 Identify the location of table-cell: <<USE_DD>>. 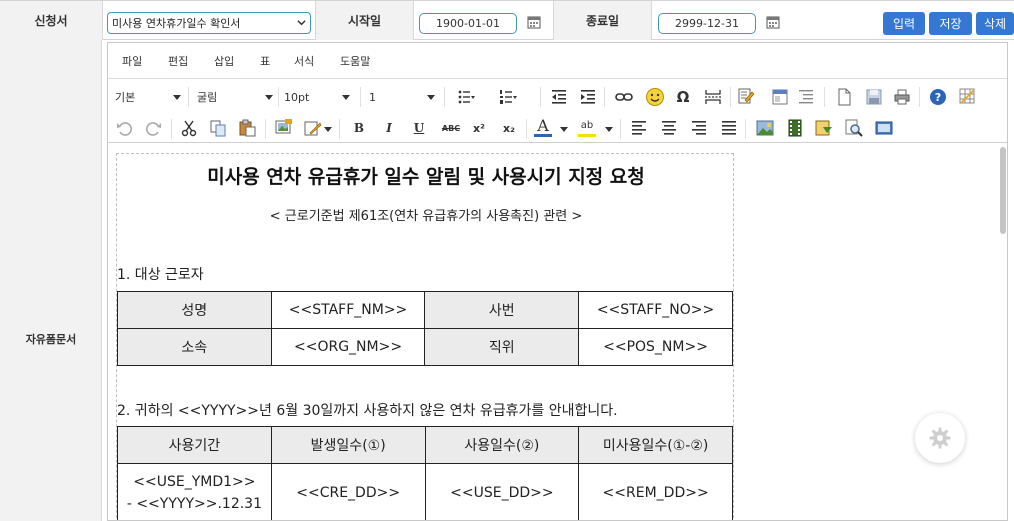
(502, 491).